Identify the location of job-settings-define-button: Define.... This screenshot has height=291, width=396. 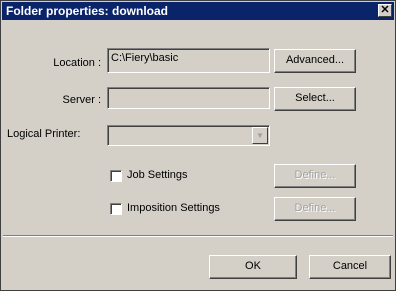
(315, 176).